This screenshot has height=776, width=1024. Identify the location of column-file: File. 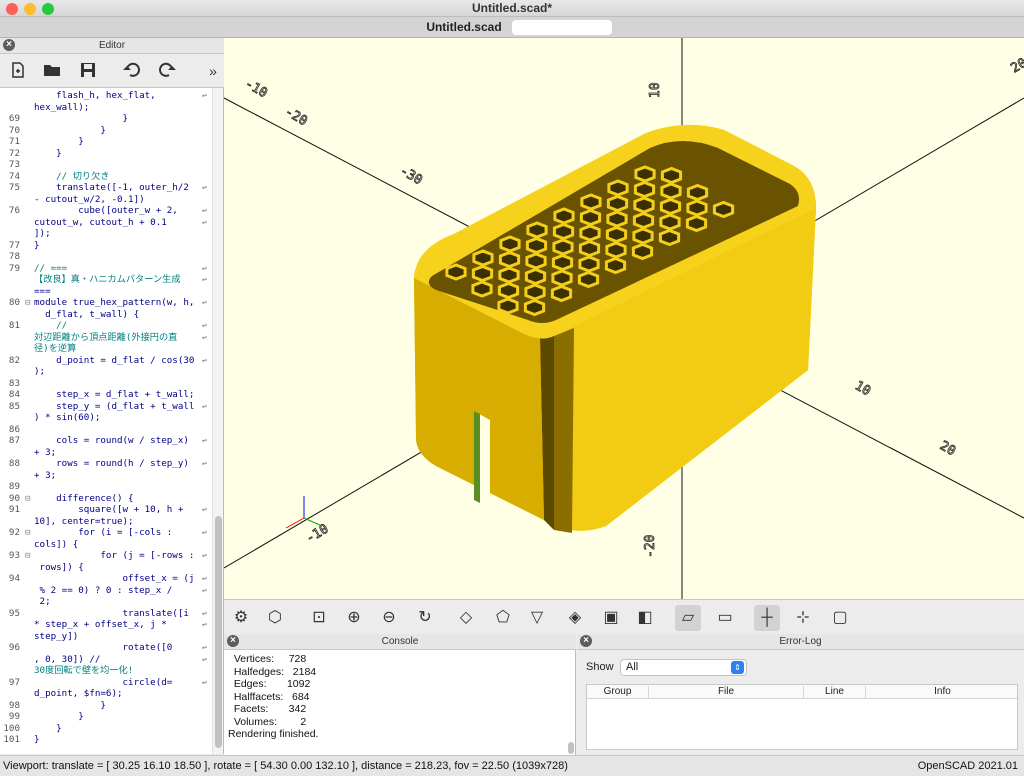
(726, 692).